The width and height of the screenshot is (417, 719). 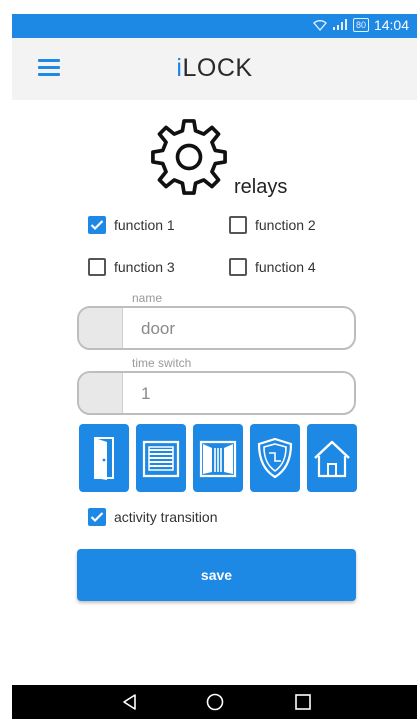 I want to click on garage-button, so click(x=161, y=458).